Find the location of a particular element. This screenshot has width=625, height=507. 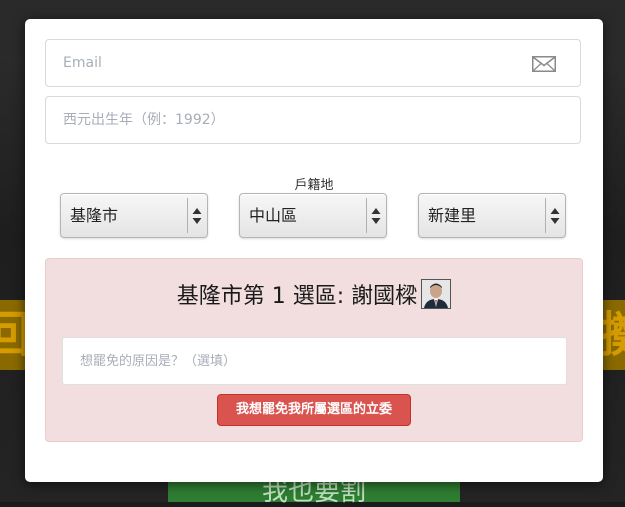

recall-submit-button: 我想罷免我所屬選區的立委 is located at coordinates (314, 410).